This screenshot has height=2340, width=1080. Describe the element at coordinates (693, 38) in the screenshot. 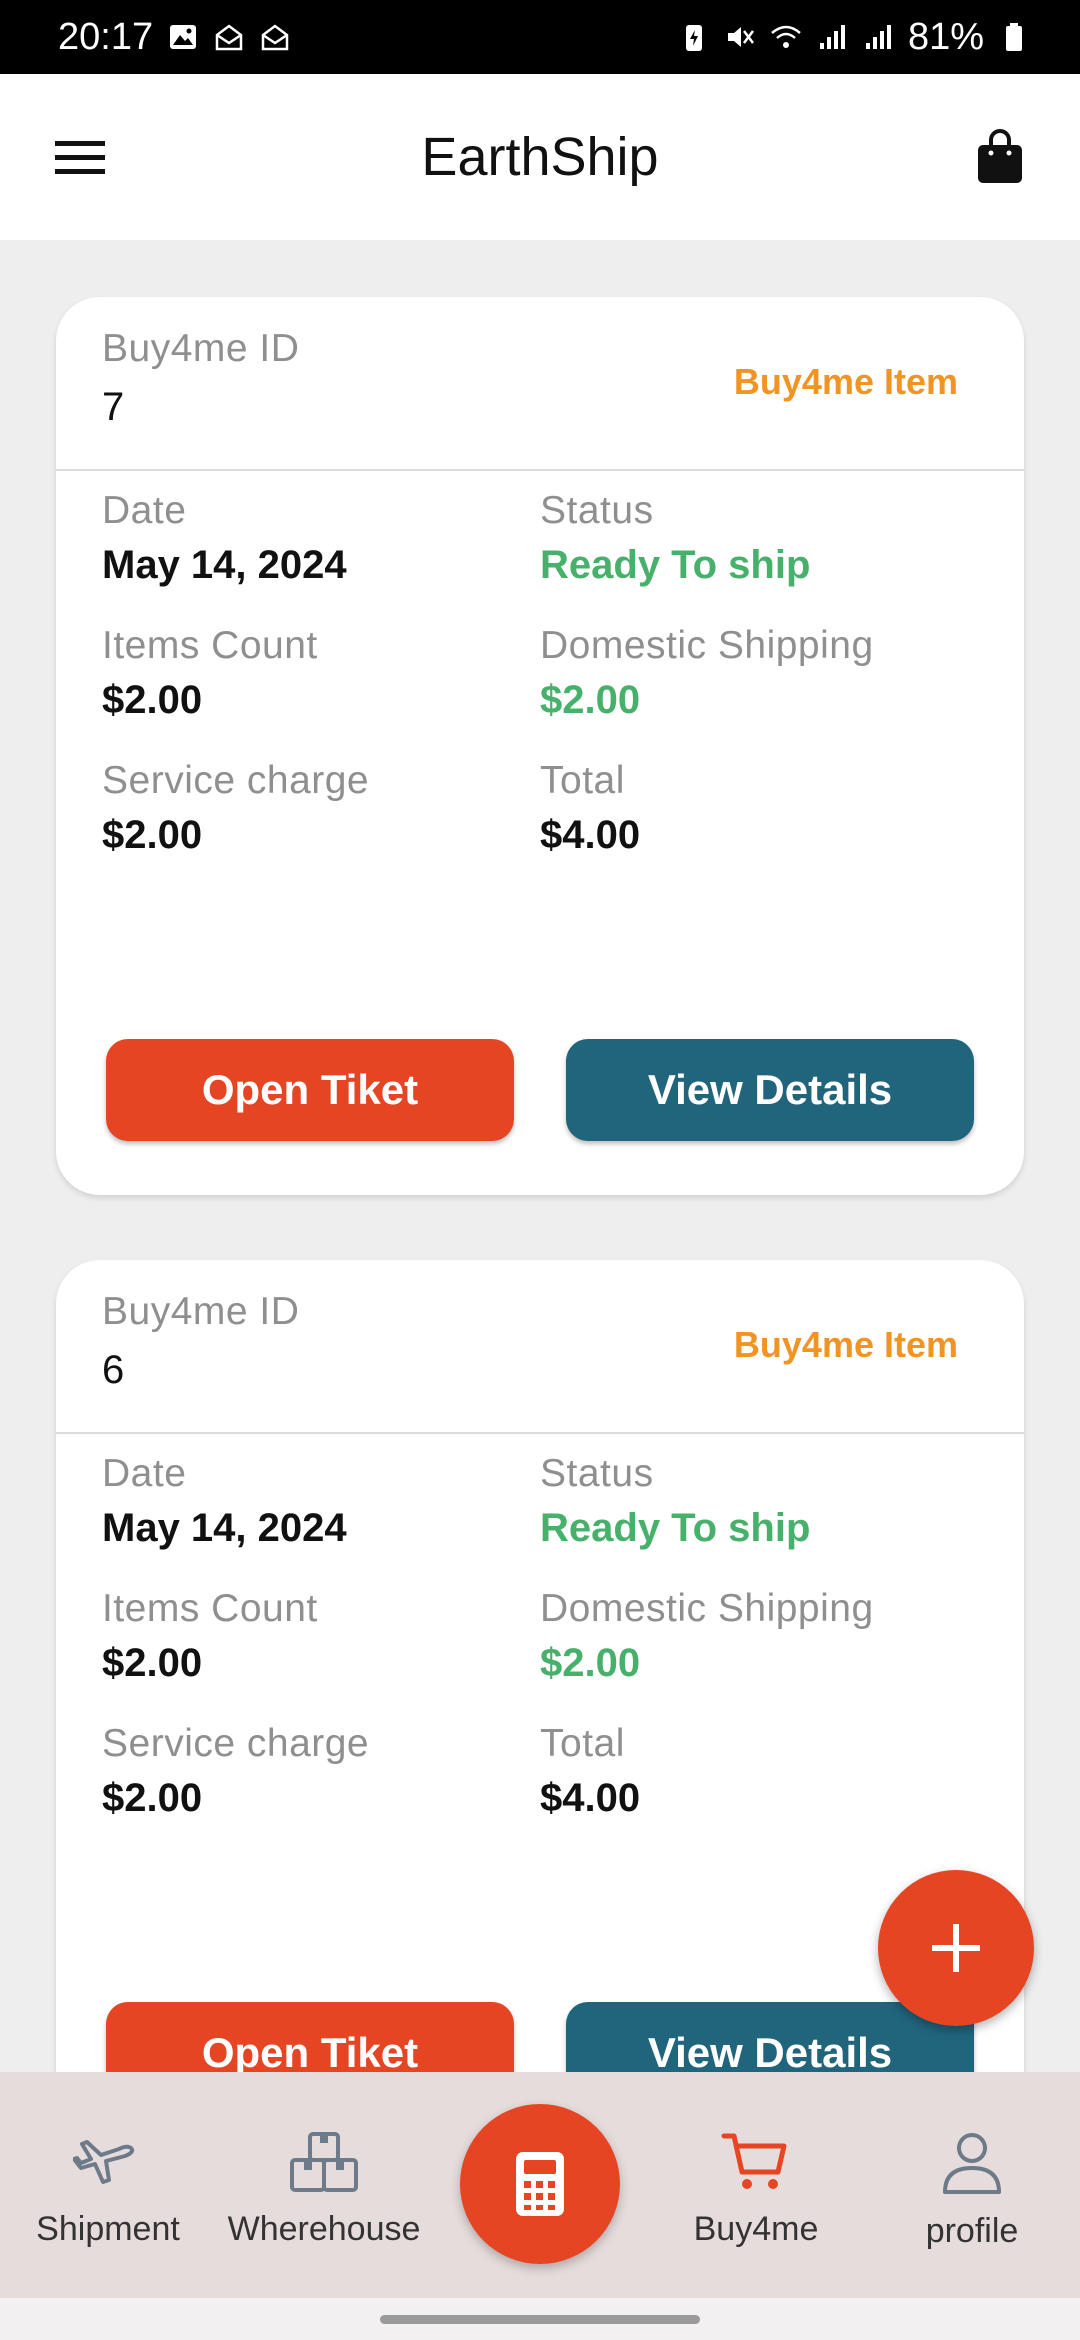

I see `battery-saver-icon` at that location.